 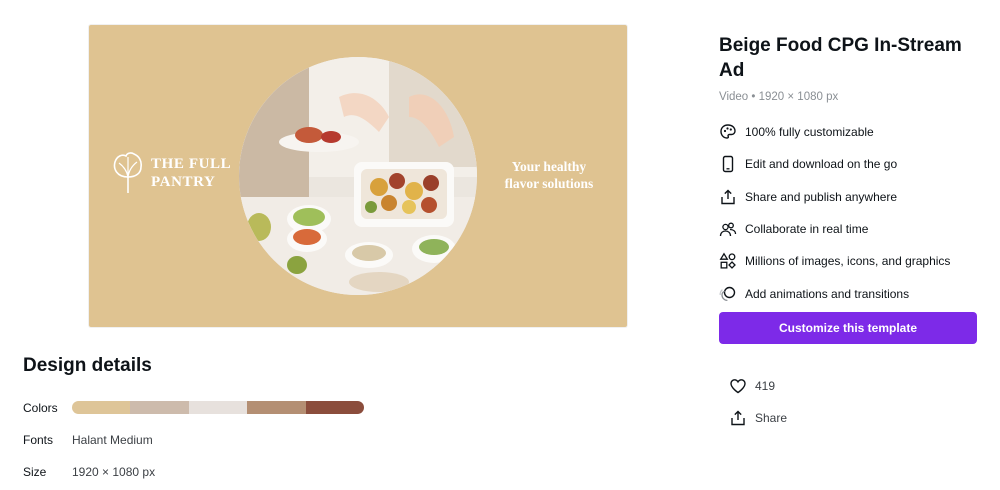 What do you see at coordinates (752, 386) in the screenshot?
I see `like-button: 419` at bounding box center [752, 386].